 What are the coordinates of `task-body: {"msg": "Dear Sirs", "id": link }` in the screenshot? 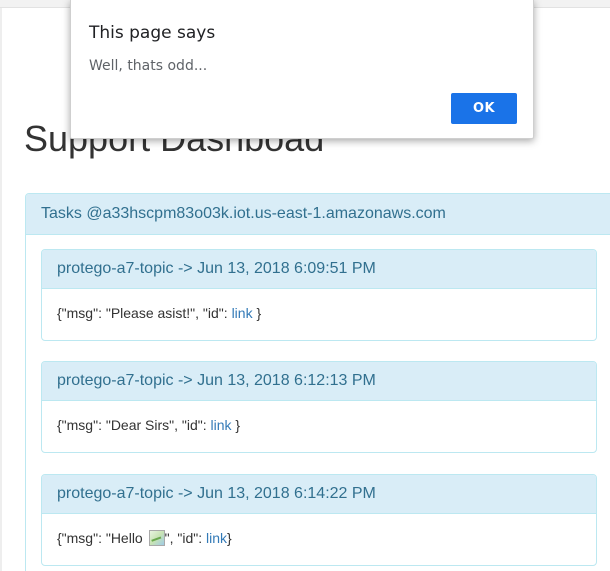 It's located at (319, 426).